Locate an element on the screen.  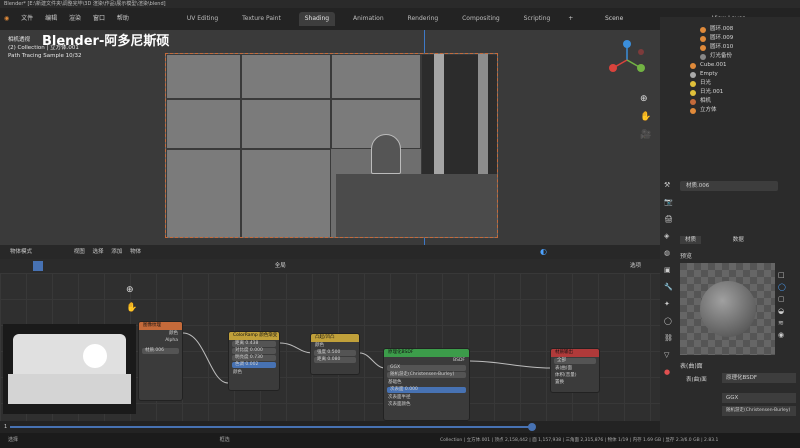
preview-section-label: 预览 is located at coordinates (686, 255).